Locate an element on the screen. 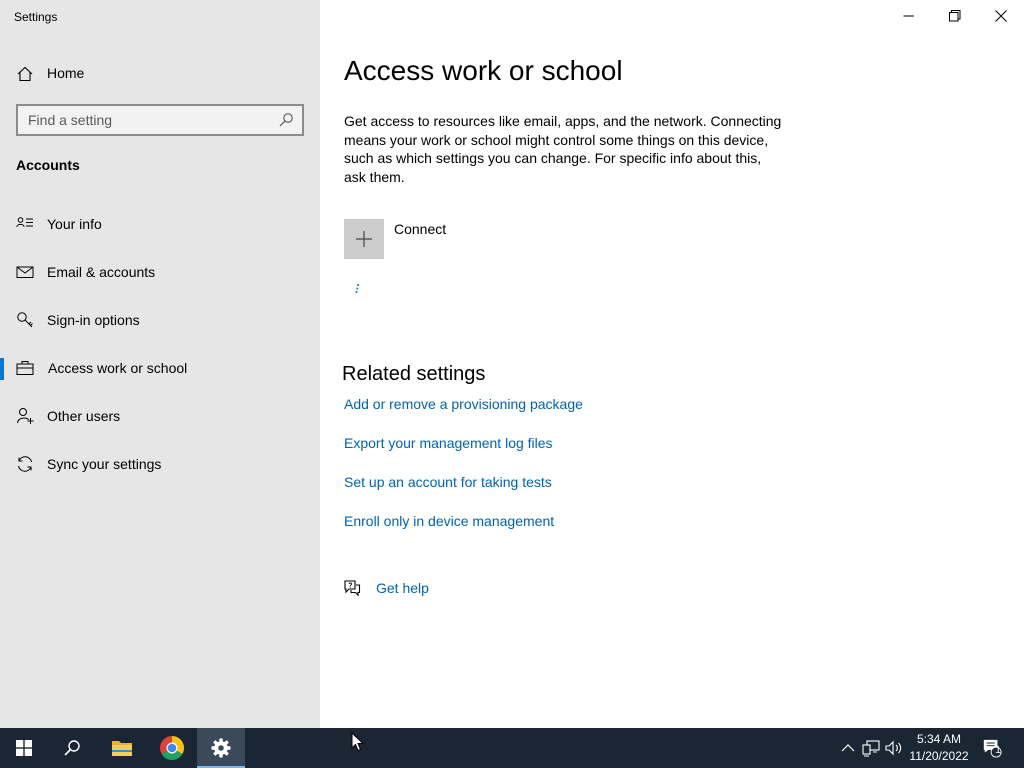  link-provisioning-package: Add or remove a provisioning package is located at coordinates (463, 404).